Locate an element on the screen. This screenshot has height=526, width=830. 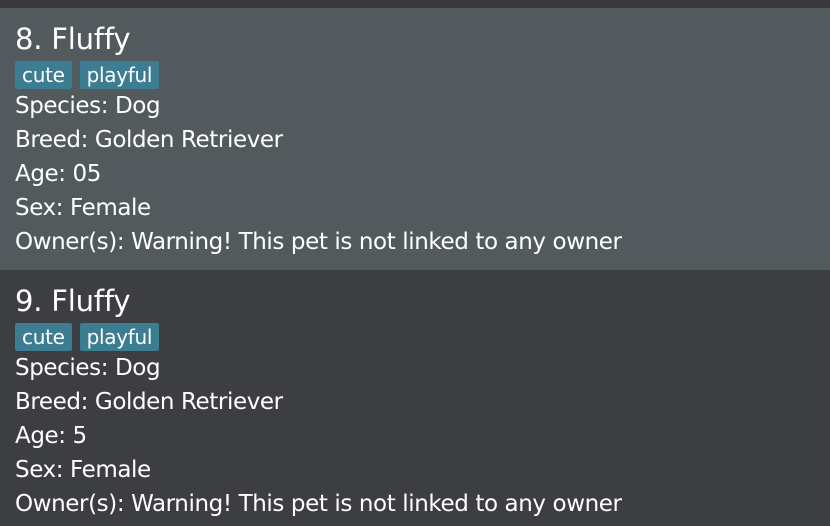
list-top-edge is located at coordinates (415, 4).